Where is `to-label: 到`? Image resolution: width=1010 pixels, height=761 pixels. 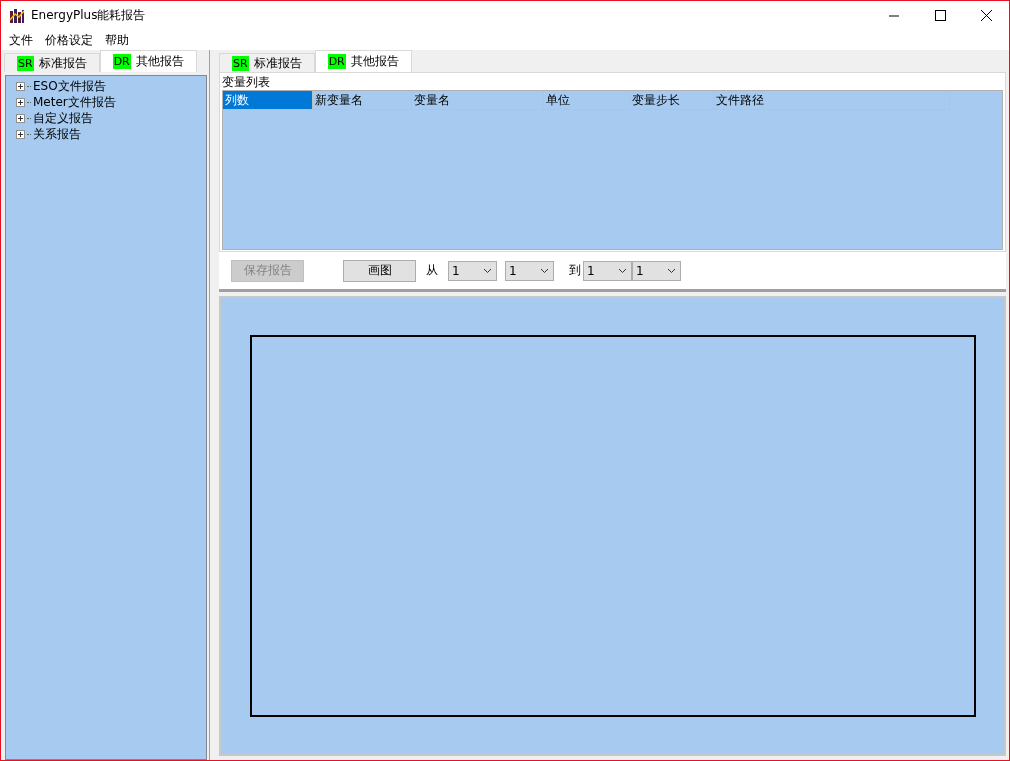
to-label: 到 is located at coordinates (575, 270).